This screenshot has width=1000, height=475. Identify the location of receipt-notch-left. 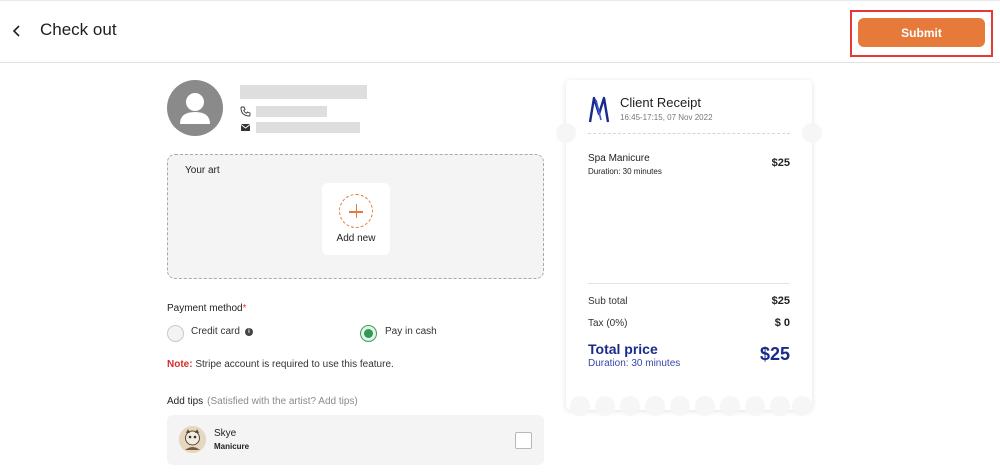
(566, 133).